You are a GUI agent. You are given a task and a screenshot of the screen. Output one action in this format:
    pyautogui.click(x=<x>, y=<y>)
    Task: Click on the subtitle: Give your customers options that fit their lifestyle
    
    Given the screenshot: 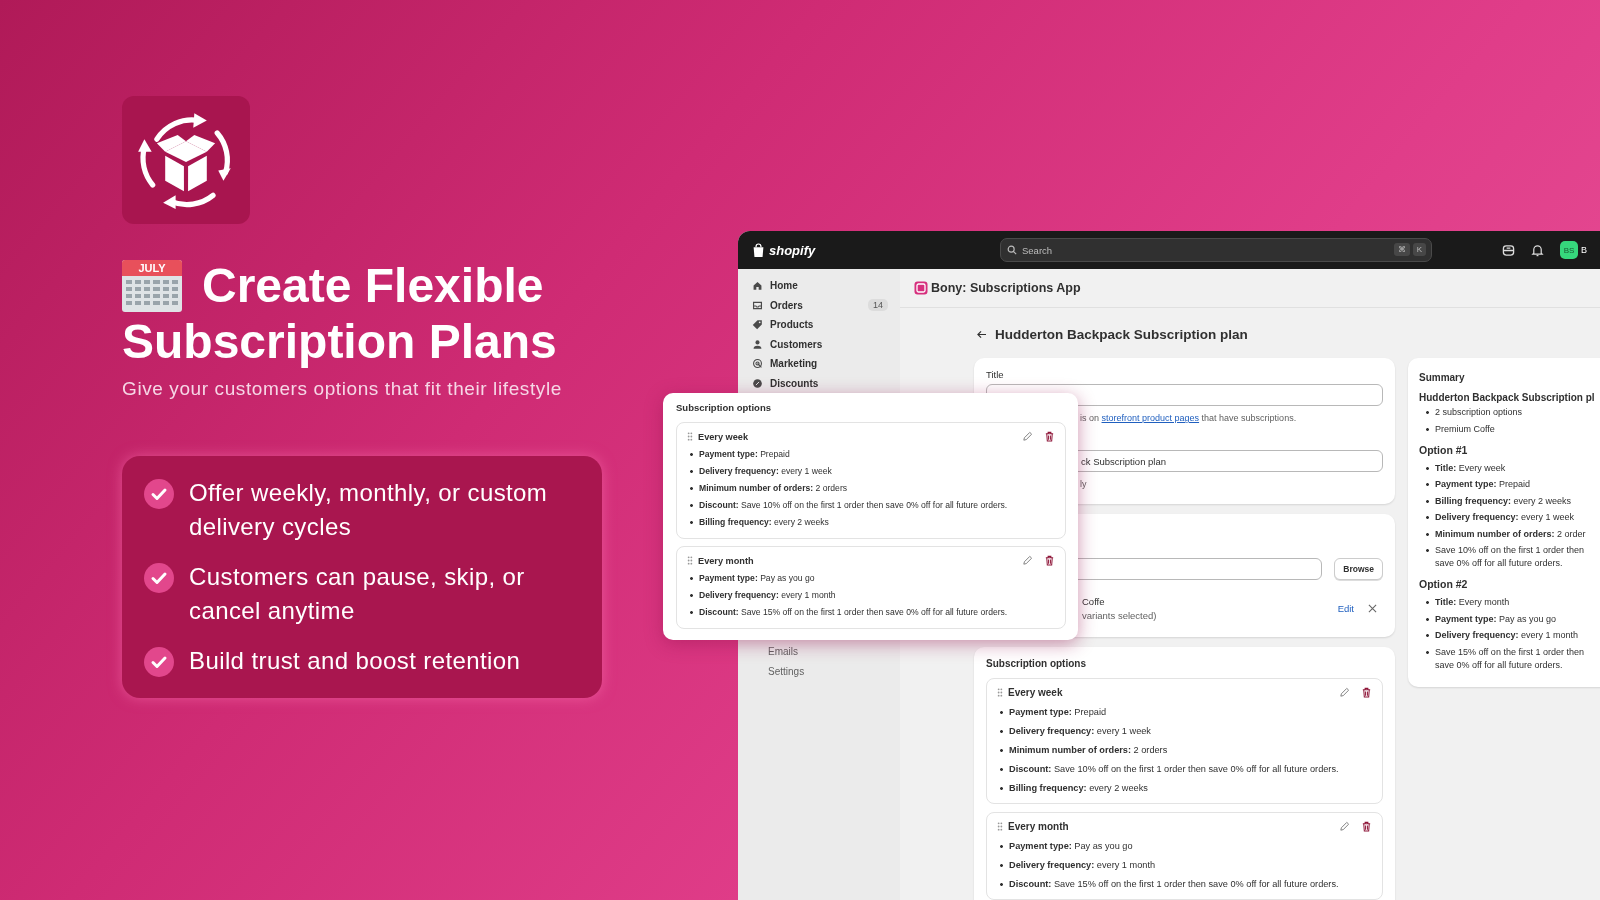 What is the action you would take?
    pyautogui.click(x=342, y=389)
    